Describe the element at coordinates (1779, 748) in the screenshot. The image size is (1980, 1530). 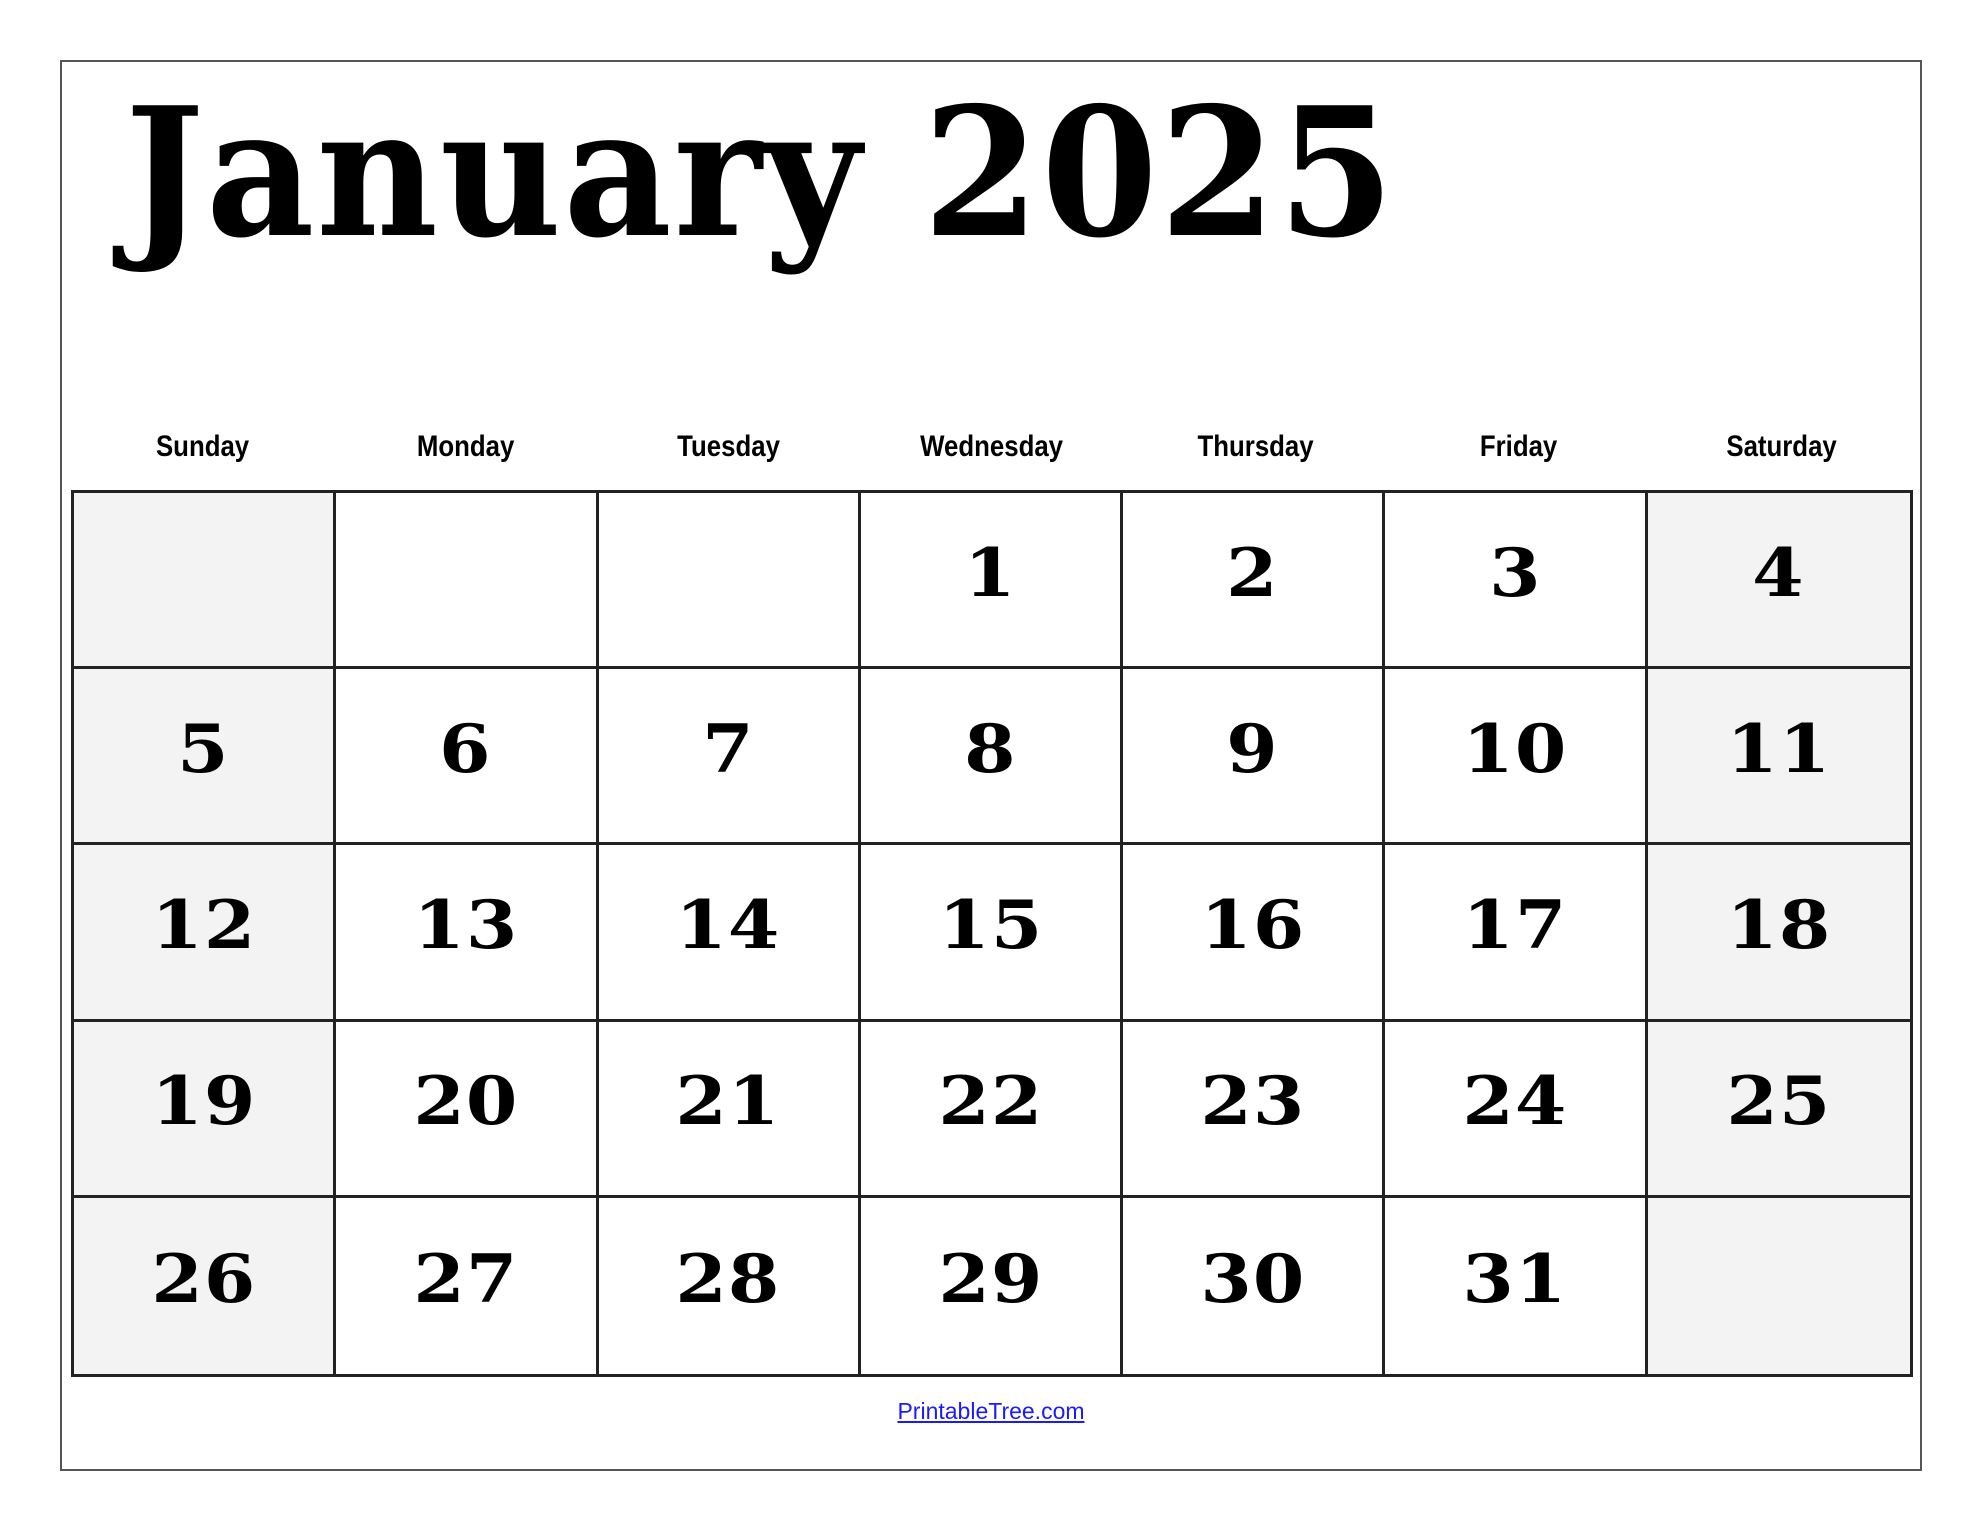
I see `day-number: 11` at that location.